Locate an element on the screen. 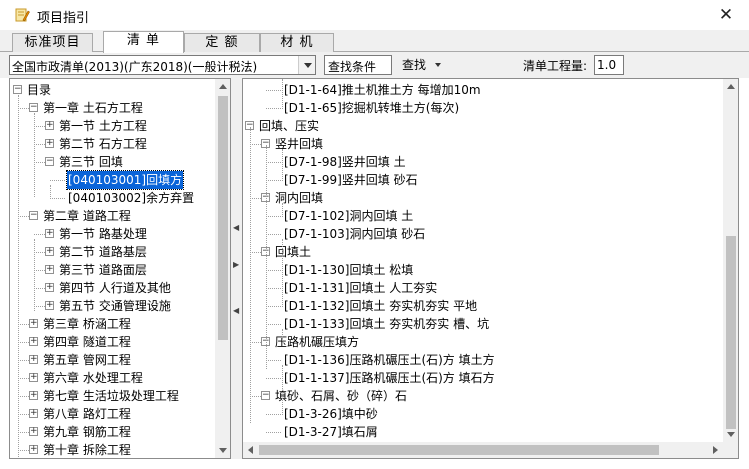 The height and width of the screenshot is (469, 749). tree-item-label: [D1-1-131]回填土 人工夯实 is located at coordinates (361, 288).